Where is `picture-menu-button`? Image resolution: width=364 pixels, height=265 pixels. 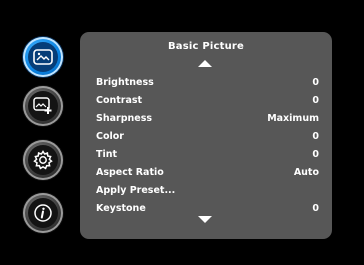
picture-menu-button is located at coordinates (43, 57).